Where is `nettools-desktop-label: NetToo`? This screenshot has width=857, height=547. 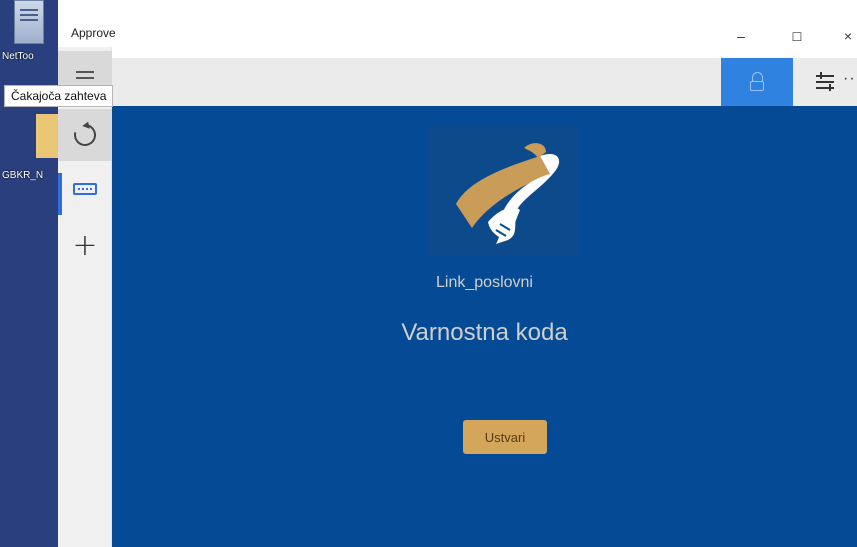 nettools-desktop-label: NetToo is located at coordinates (18, 56).